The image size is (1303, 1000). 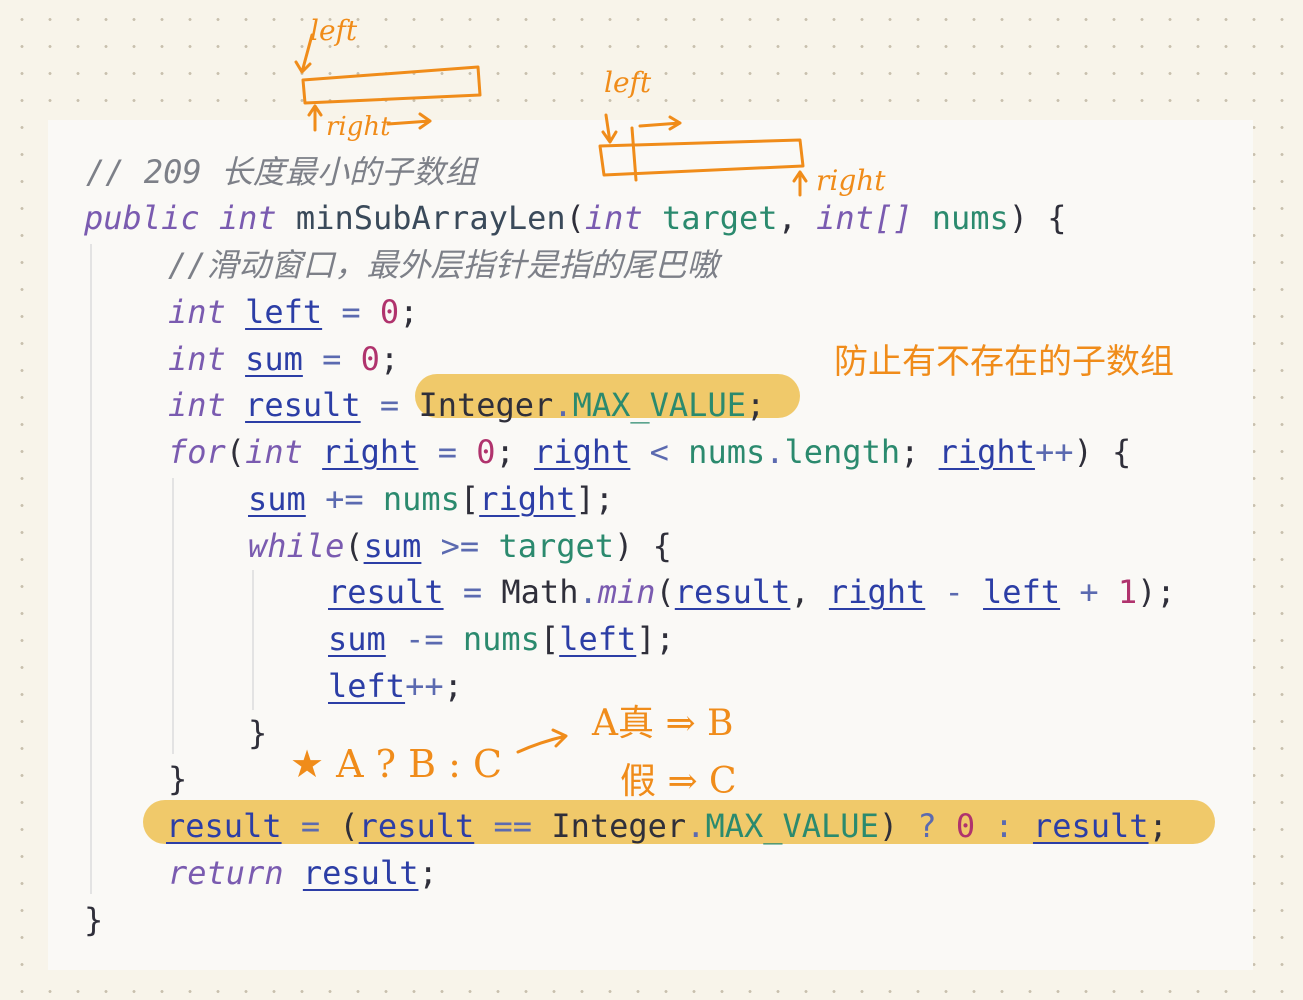 I want to click on right-up-arrow-1-icon, so click(x=315, y=118).